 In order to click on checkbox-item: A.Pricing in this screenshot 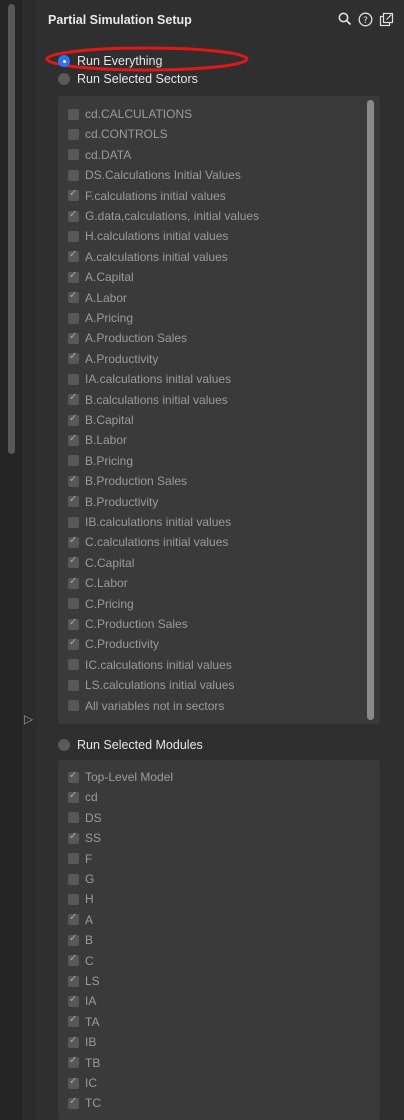, I will do `click(100, 318)`.